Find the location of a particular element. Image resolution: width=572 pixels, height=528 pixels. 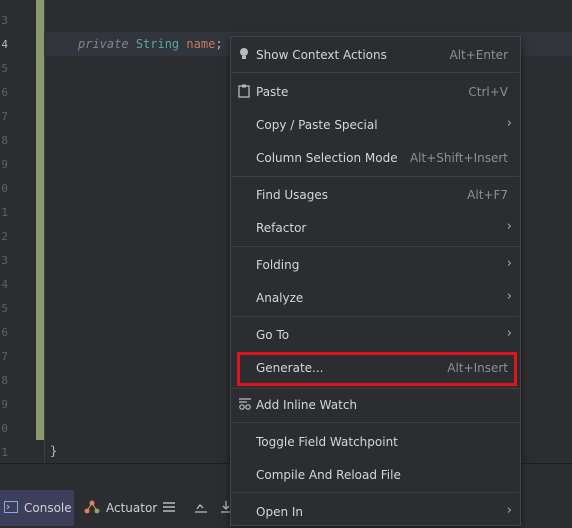

soft-wrap-icon is located at coordinates (201, 508).